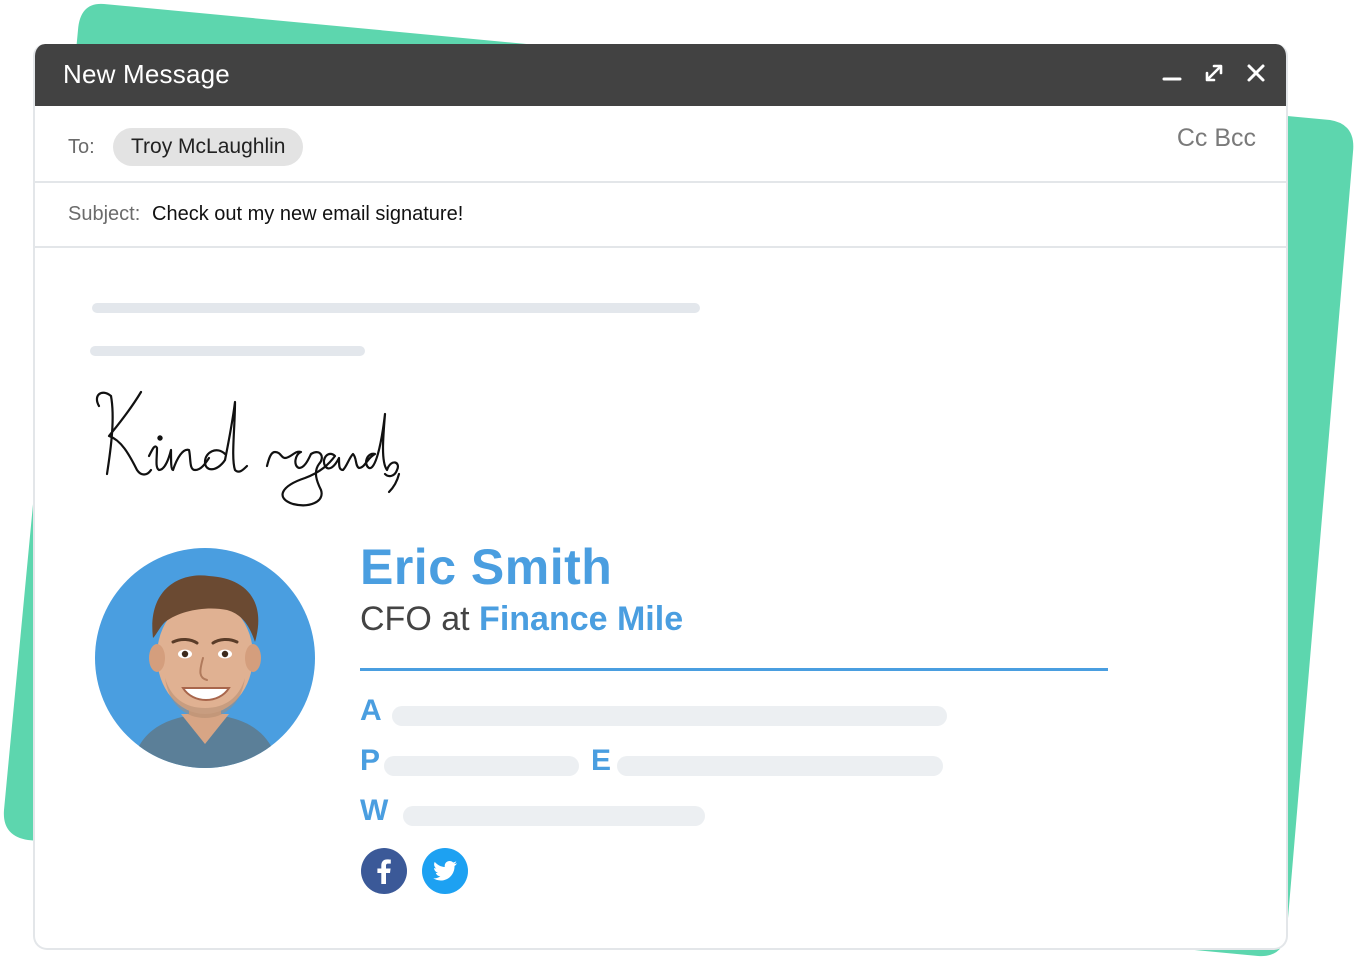 Image resolution: width=1356 pixels, height=962 pixels. I want to click on to-label: To:, so click(81, 147).